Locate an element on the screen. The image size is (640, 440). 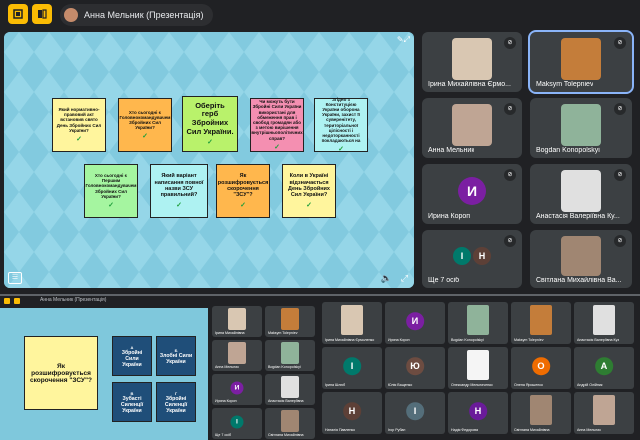
mini-answer-option: Г Збройні Силенції України is located at coordinates (176, 402).